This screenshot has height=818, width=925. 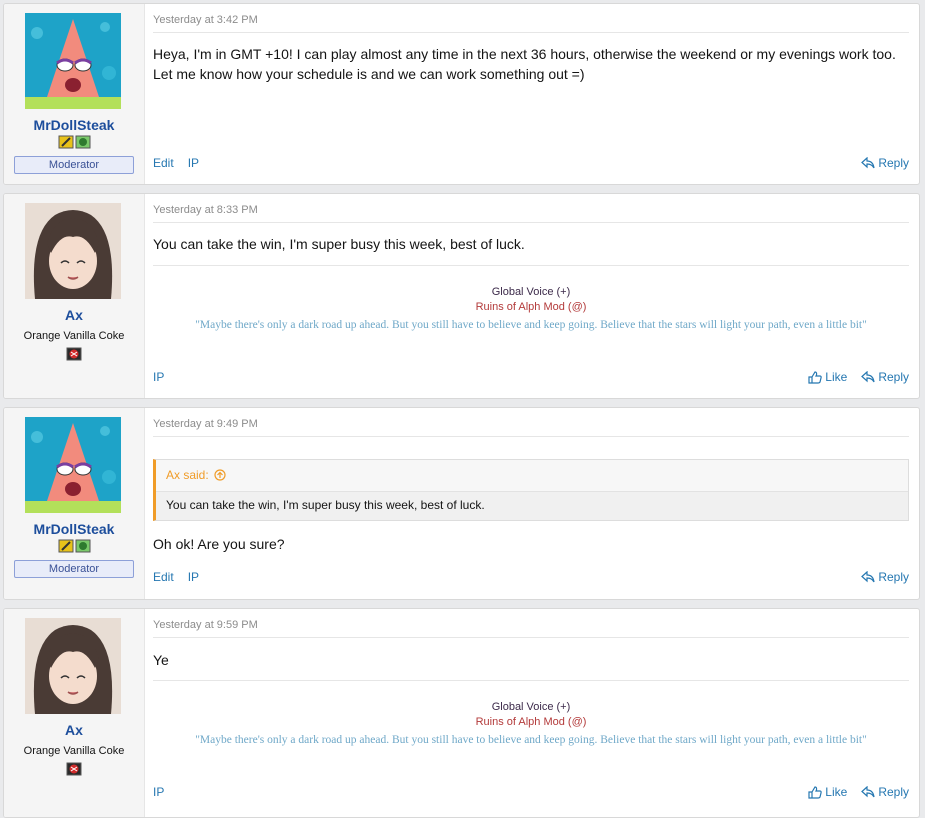 I want to click on quote-header: Ax said:, so click(x=196, y=475).